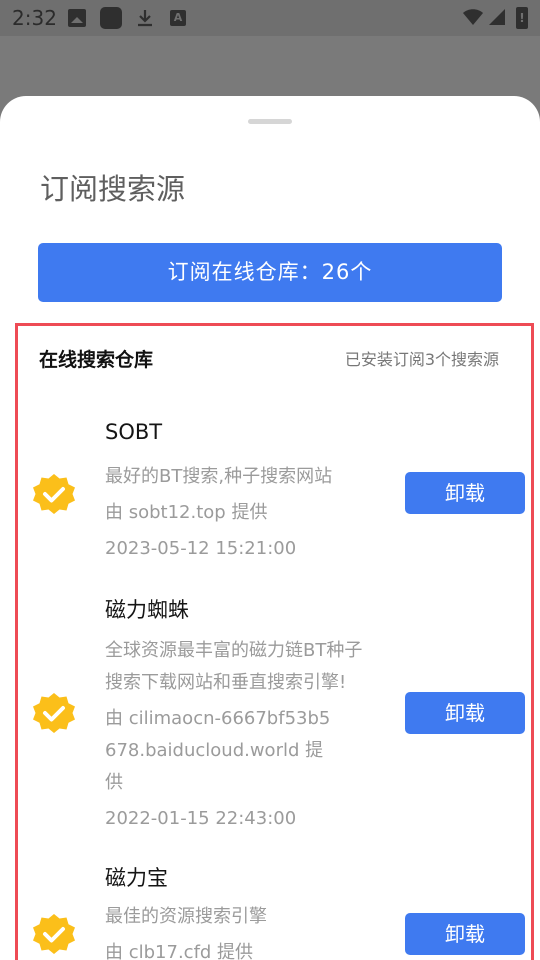 Image resolution: width=540 pixels, height=960 pixels. I want to click on sheet-title: 订阅搜索源, so click(113, 189).